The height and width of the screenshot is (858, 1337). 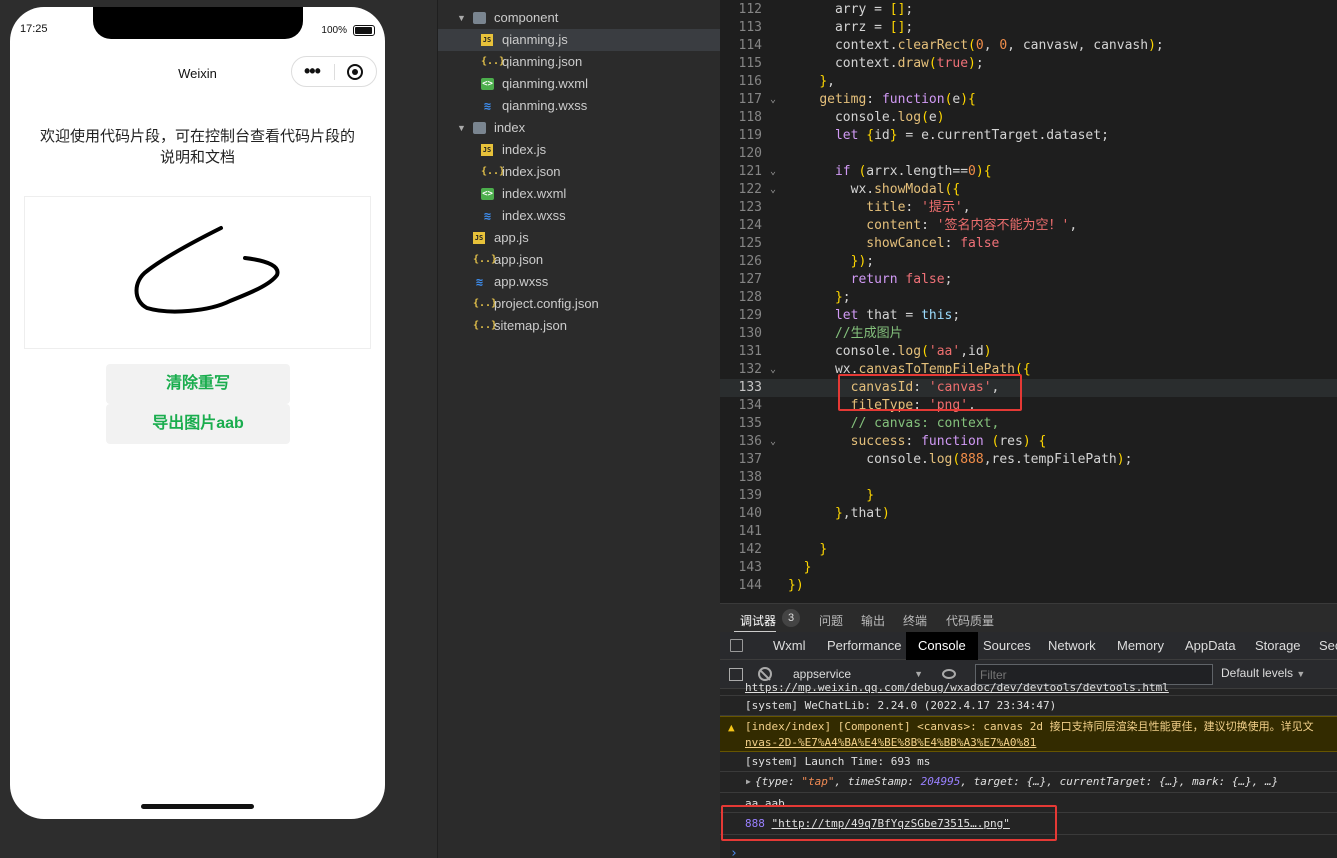 What do you see at coordinates (198, 147) in the screenshot?
I see `welcome-text: 欢迎使用代码片段，可在控制台查看代码片段的说明和文档` at bounding box center [198, 147].